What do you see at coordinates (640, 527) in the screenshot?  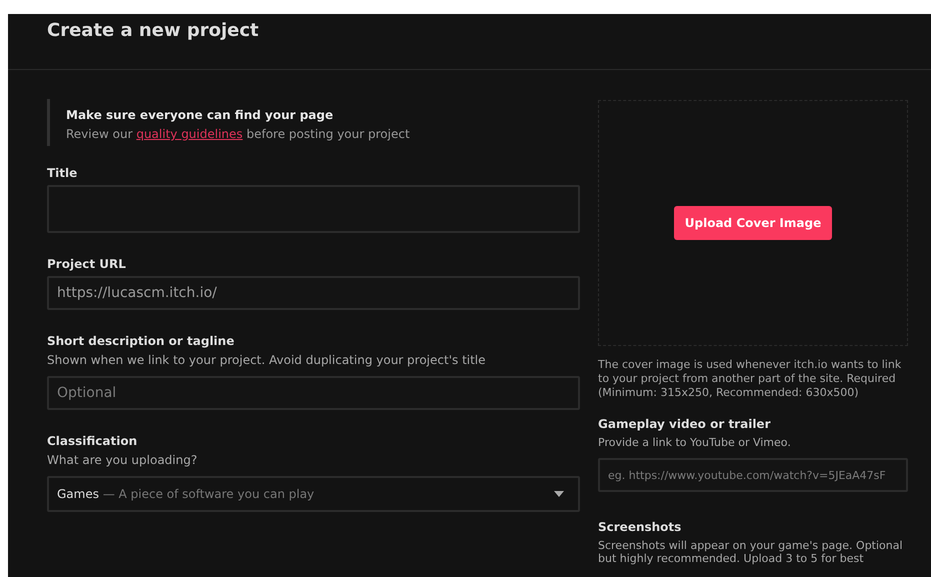 I see `field-label: Screenshots` at bounding box center [640, 527].